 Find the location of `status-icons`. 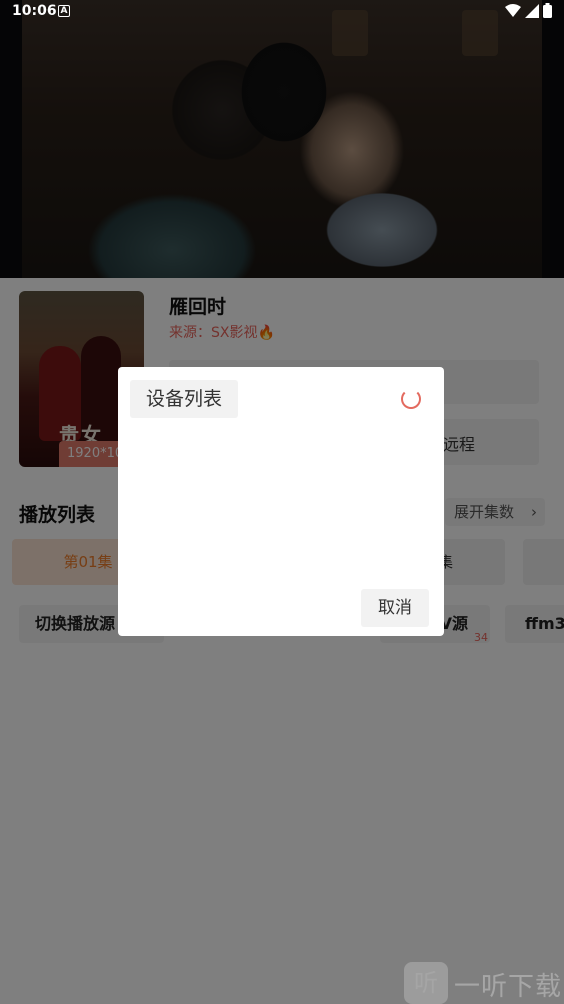

status-icons is located at coordinates (528, 10).